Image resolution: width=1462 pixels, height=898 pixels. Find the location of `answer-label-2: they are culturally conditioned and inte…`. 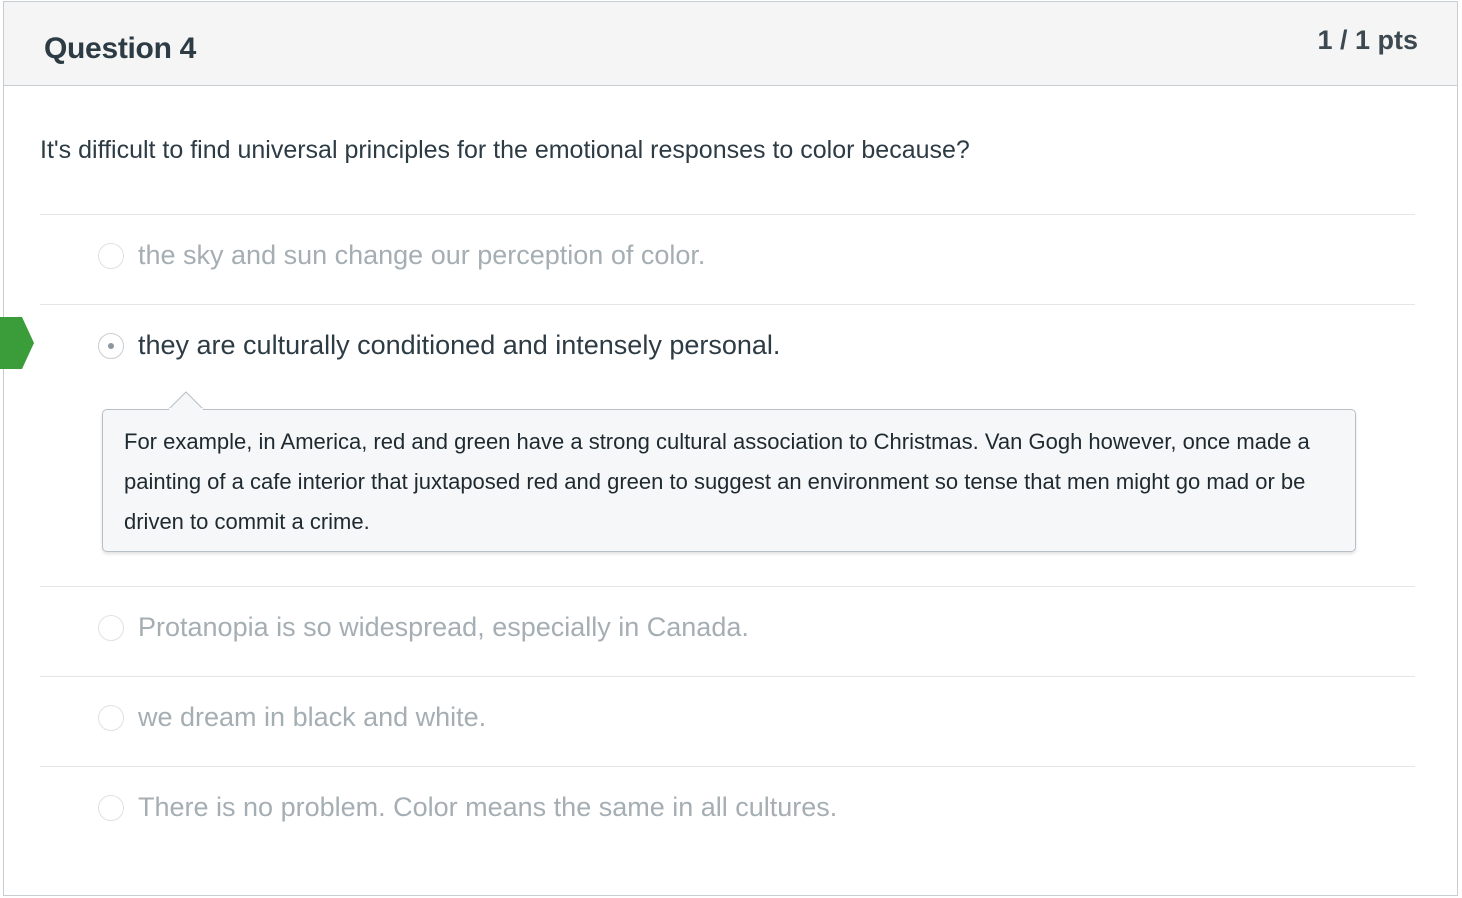

answer-label-2: they are culturally conditioned and inte… is located at coordinates (459, 345).